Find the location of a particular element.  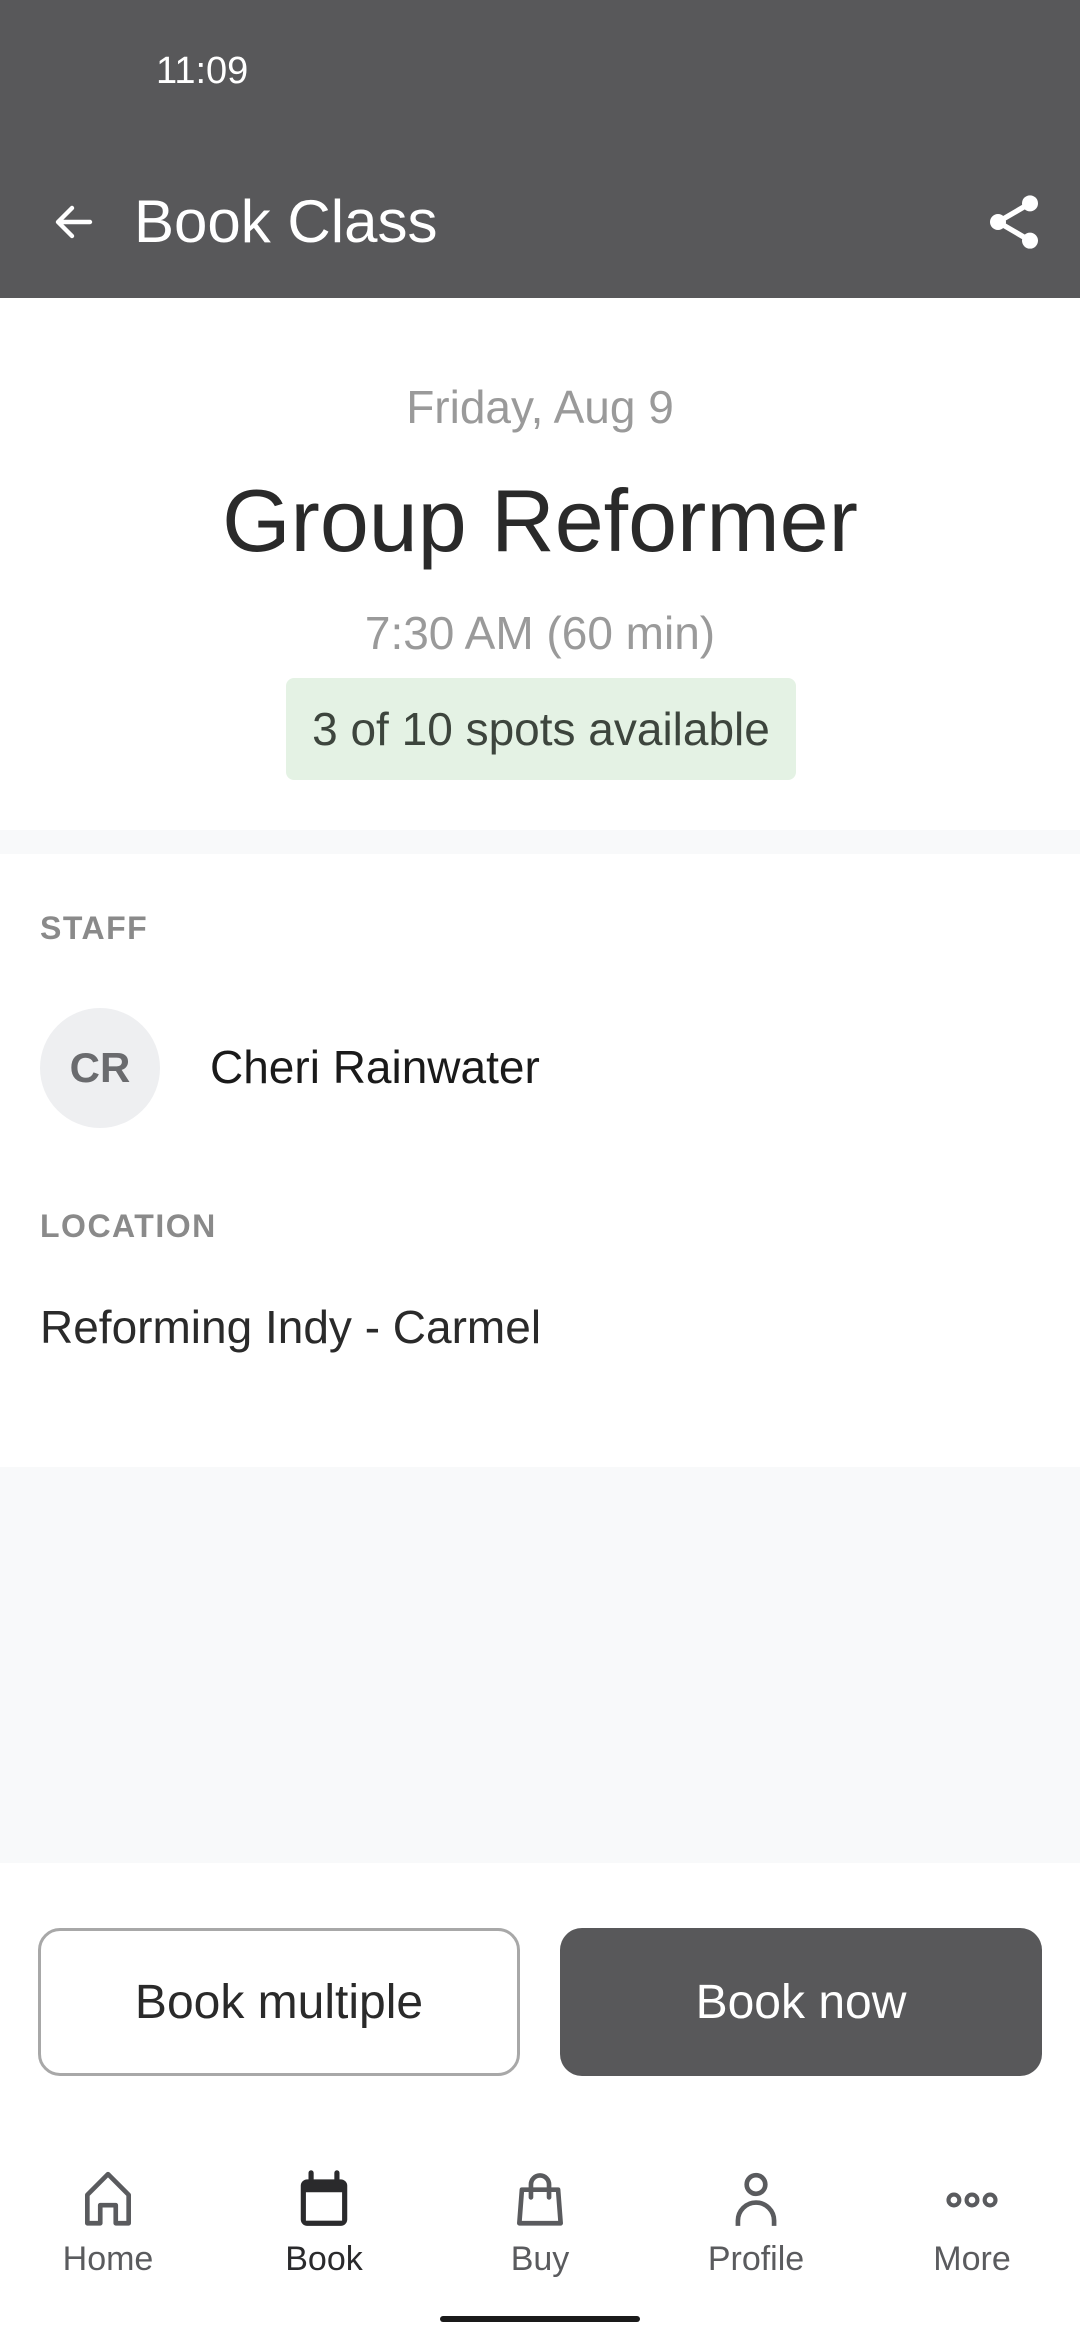

class-time: 7:30 AM (60 min) is located at coordinates (540, 633).